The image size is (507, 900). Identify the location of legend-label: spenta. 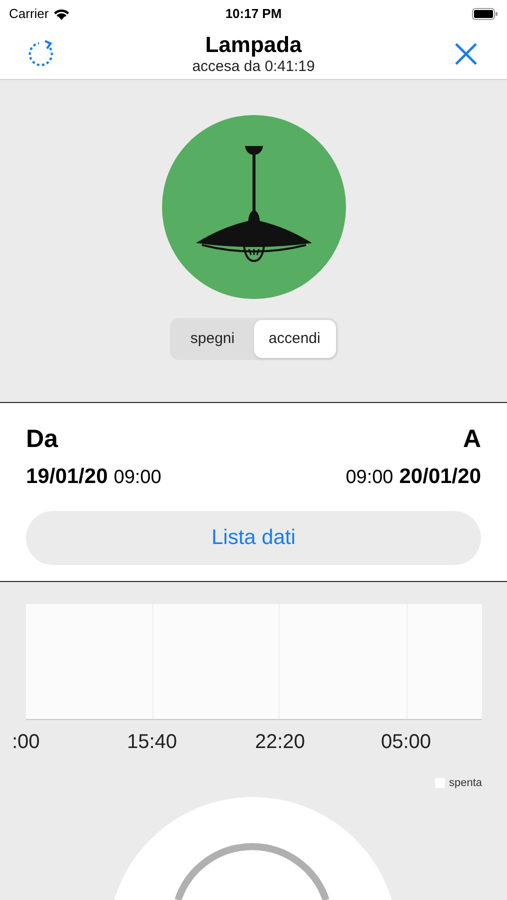
(465, 783).